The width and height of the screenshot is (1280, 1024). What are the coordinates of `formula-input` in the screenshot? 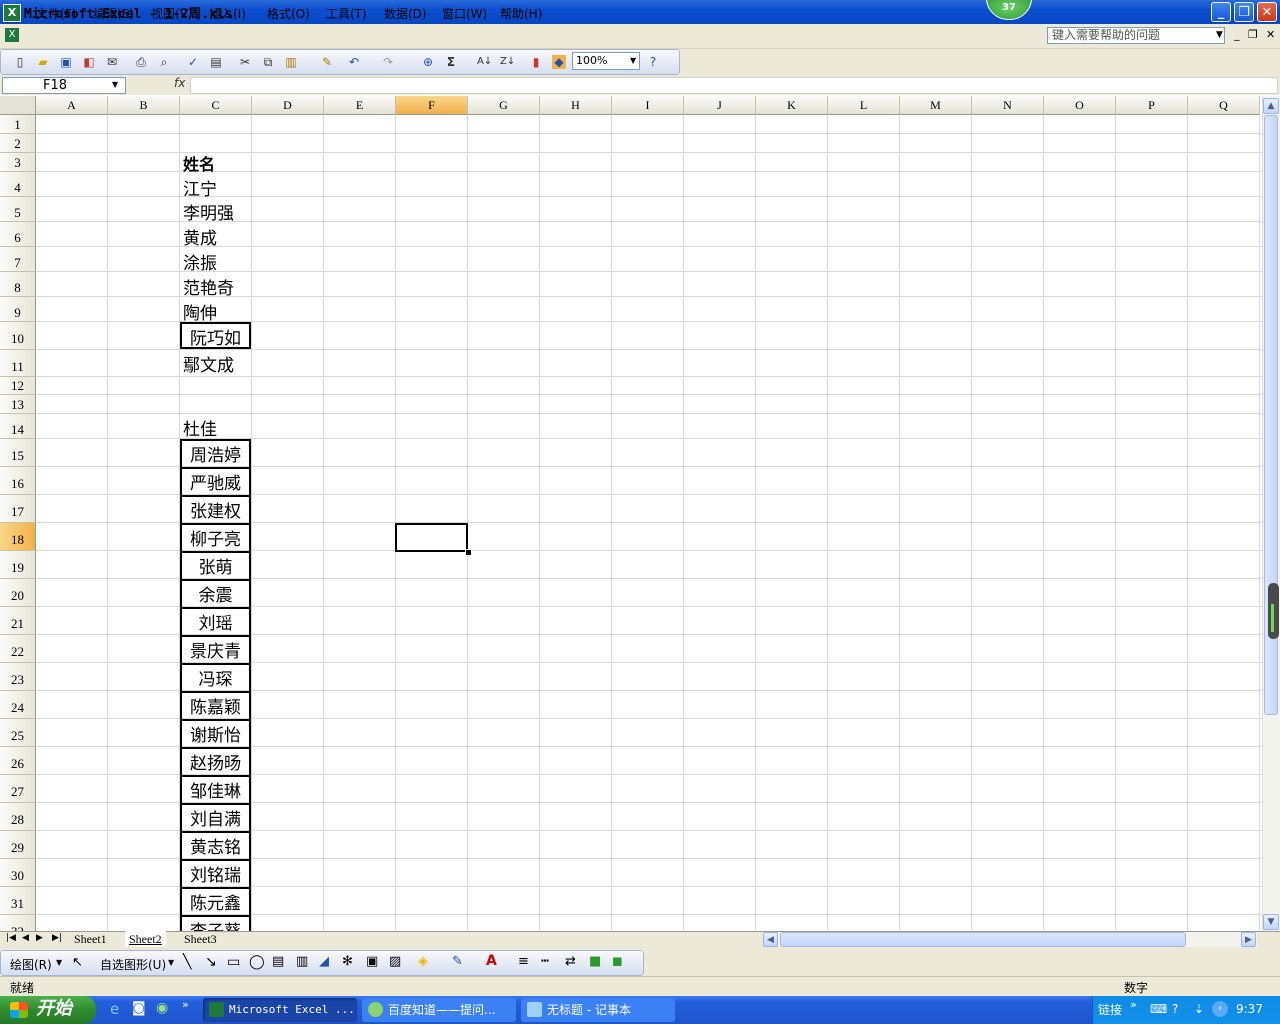 It's located at (734, 85).